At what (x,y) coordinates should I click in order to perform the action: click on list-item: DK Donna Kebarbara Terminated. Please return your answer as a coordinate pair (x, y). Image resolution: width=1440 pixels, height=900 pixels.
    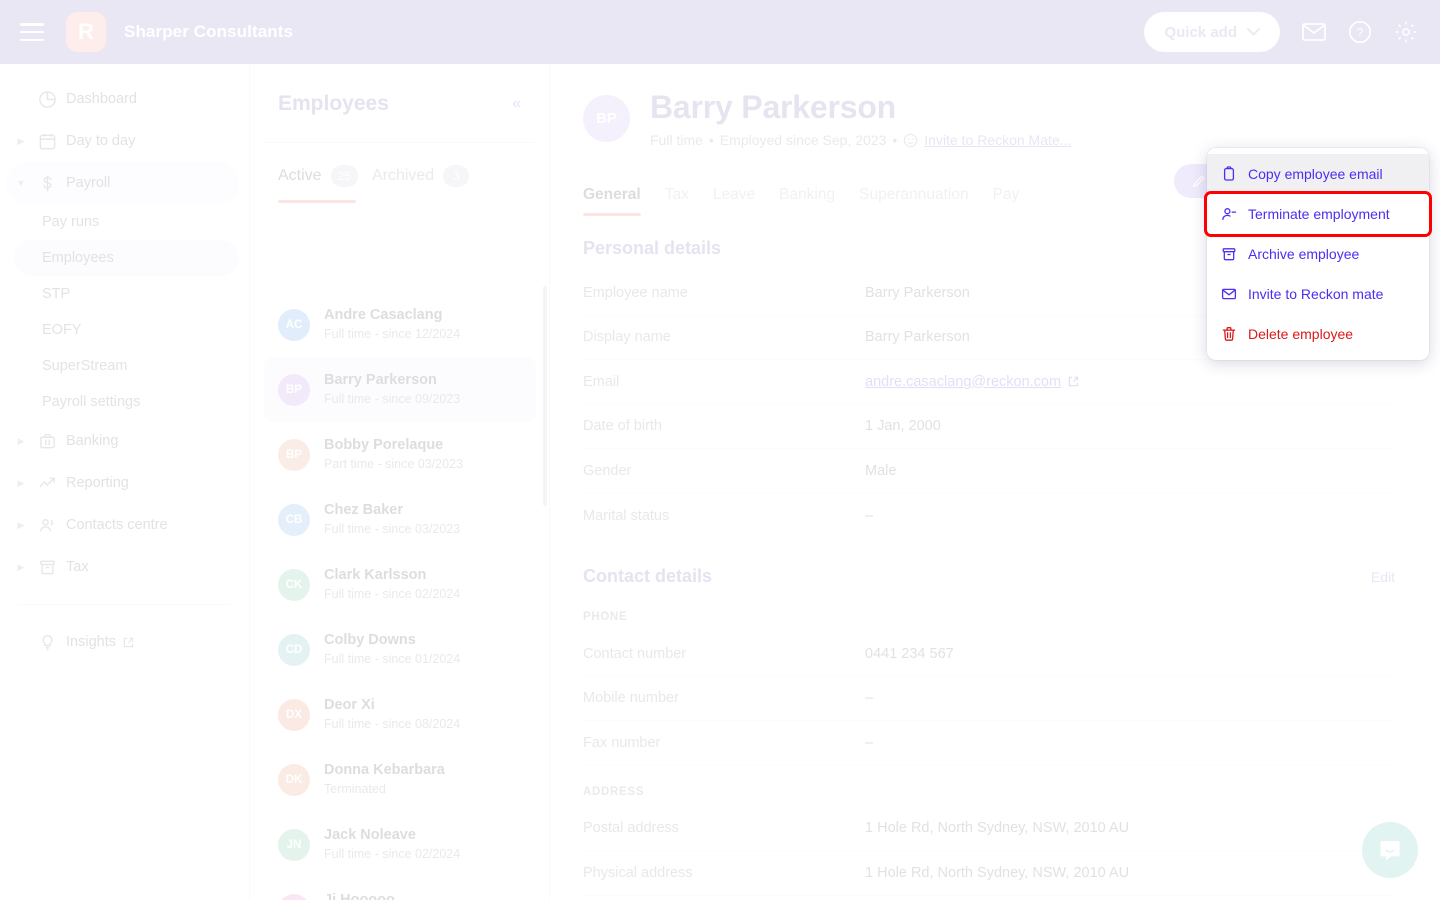
    Looking at the image, I should click on (400, 779).